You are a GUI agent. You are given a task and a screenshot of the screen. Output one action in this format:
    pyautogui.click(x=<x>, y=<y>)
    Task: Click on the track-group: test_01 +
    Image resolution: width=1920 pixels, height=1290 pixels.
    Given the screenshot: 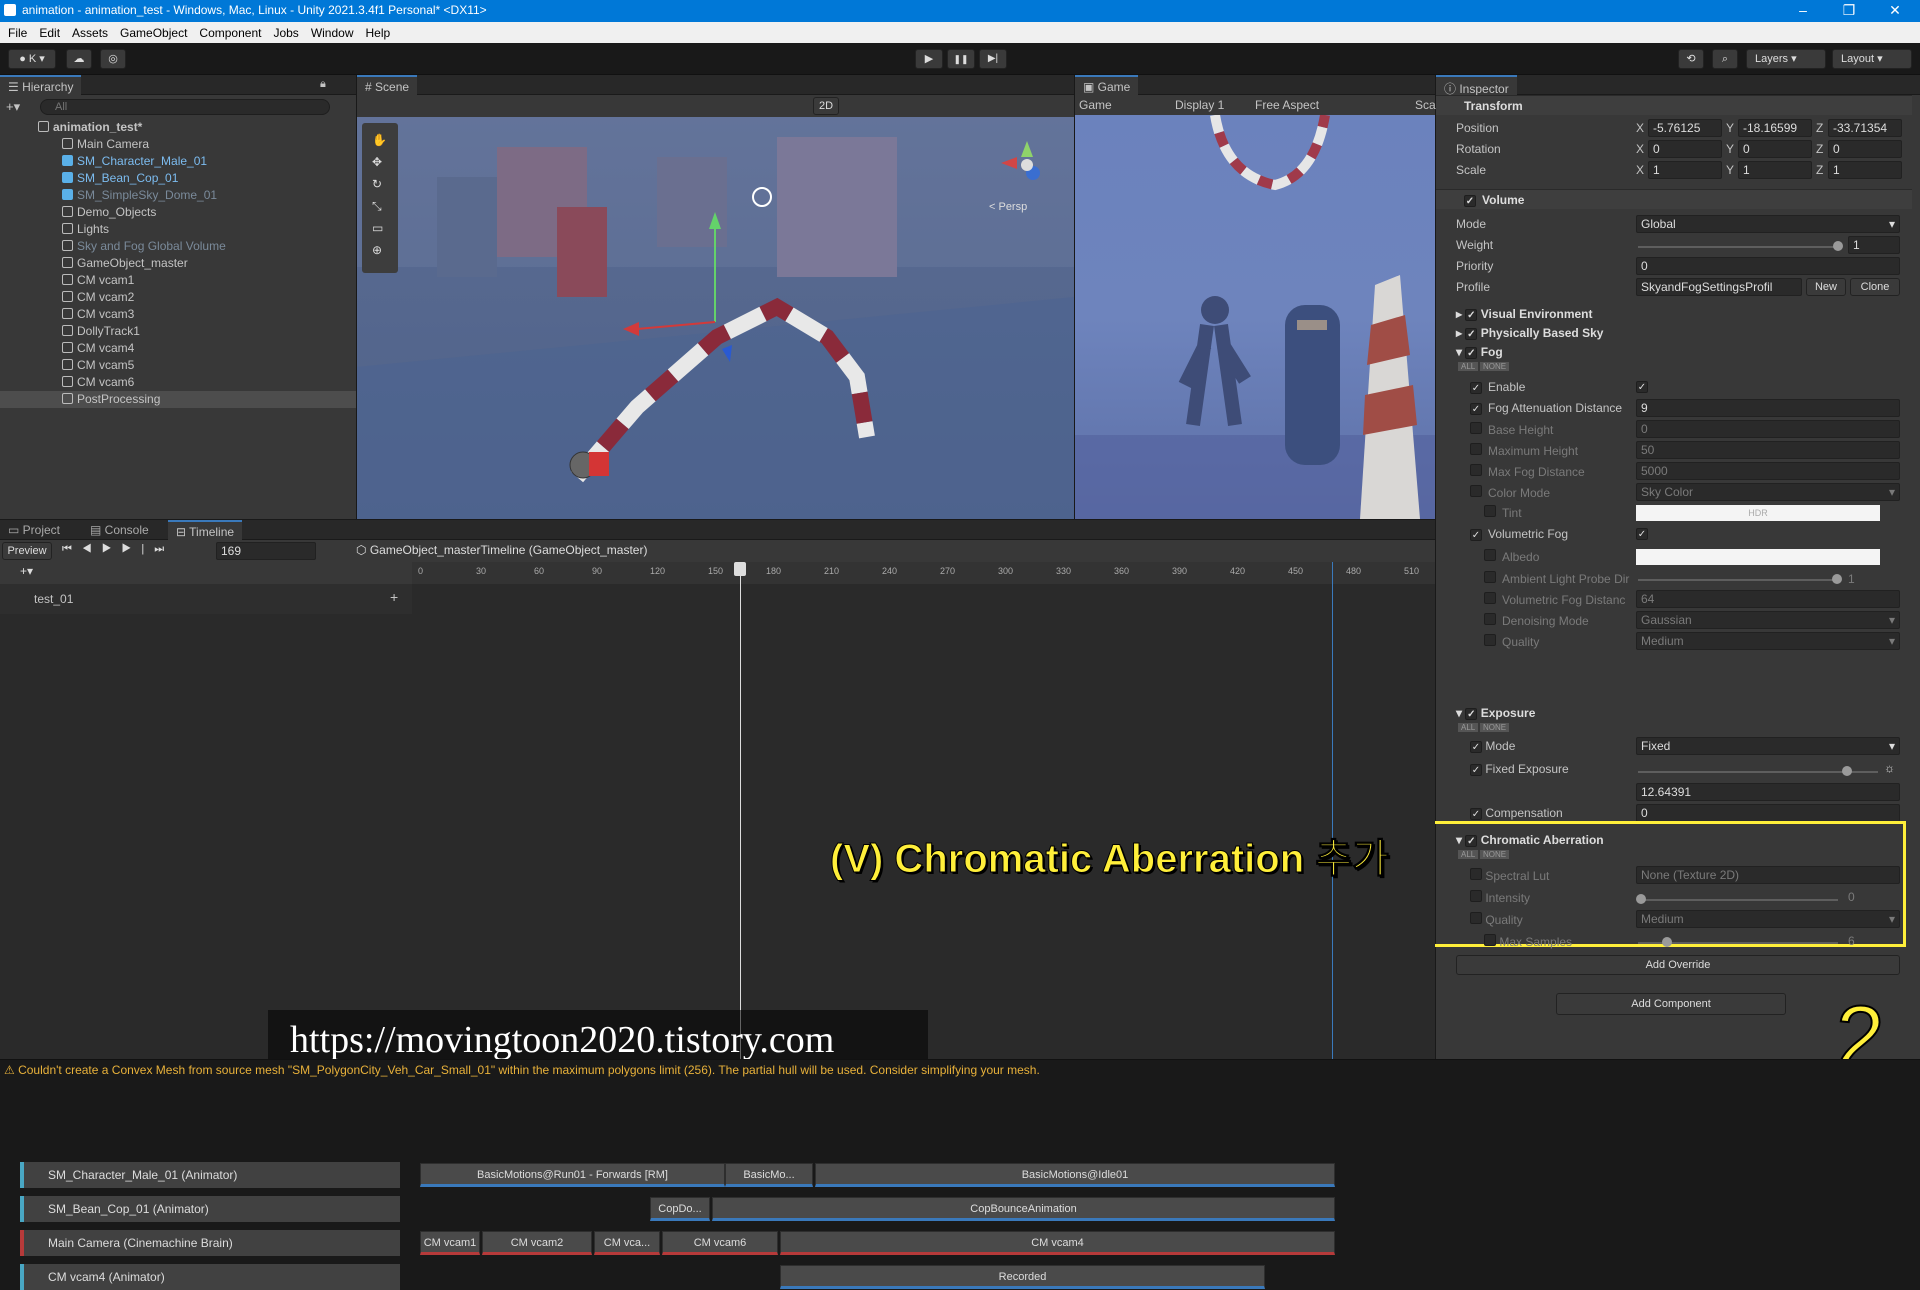 What is the action you would take?
    pyautogui.click(x=206, y=599)
    